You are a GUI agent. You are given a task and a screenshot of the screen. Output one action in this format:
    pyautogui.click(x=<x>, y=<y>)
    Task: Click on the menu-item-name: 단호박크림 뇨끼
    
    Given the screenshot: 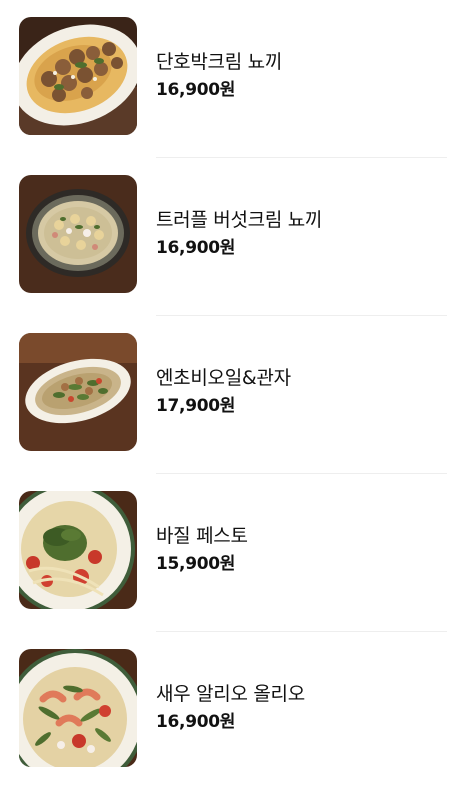 What is the action you would take?
    pyautogui.click(x=219, y=62)
    